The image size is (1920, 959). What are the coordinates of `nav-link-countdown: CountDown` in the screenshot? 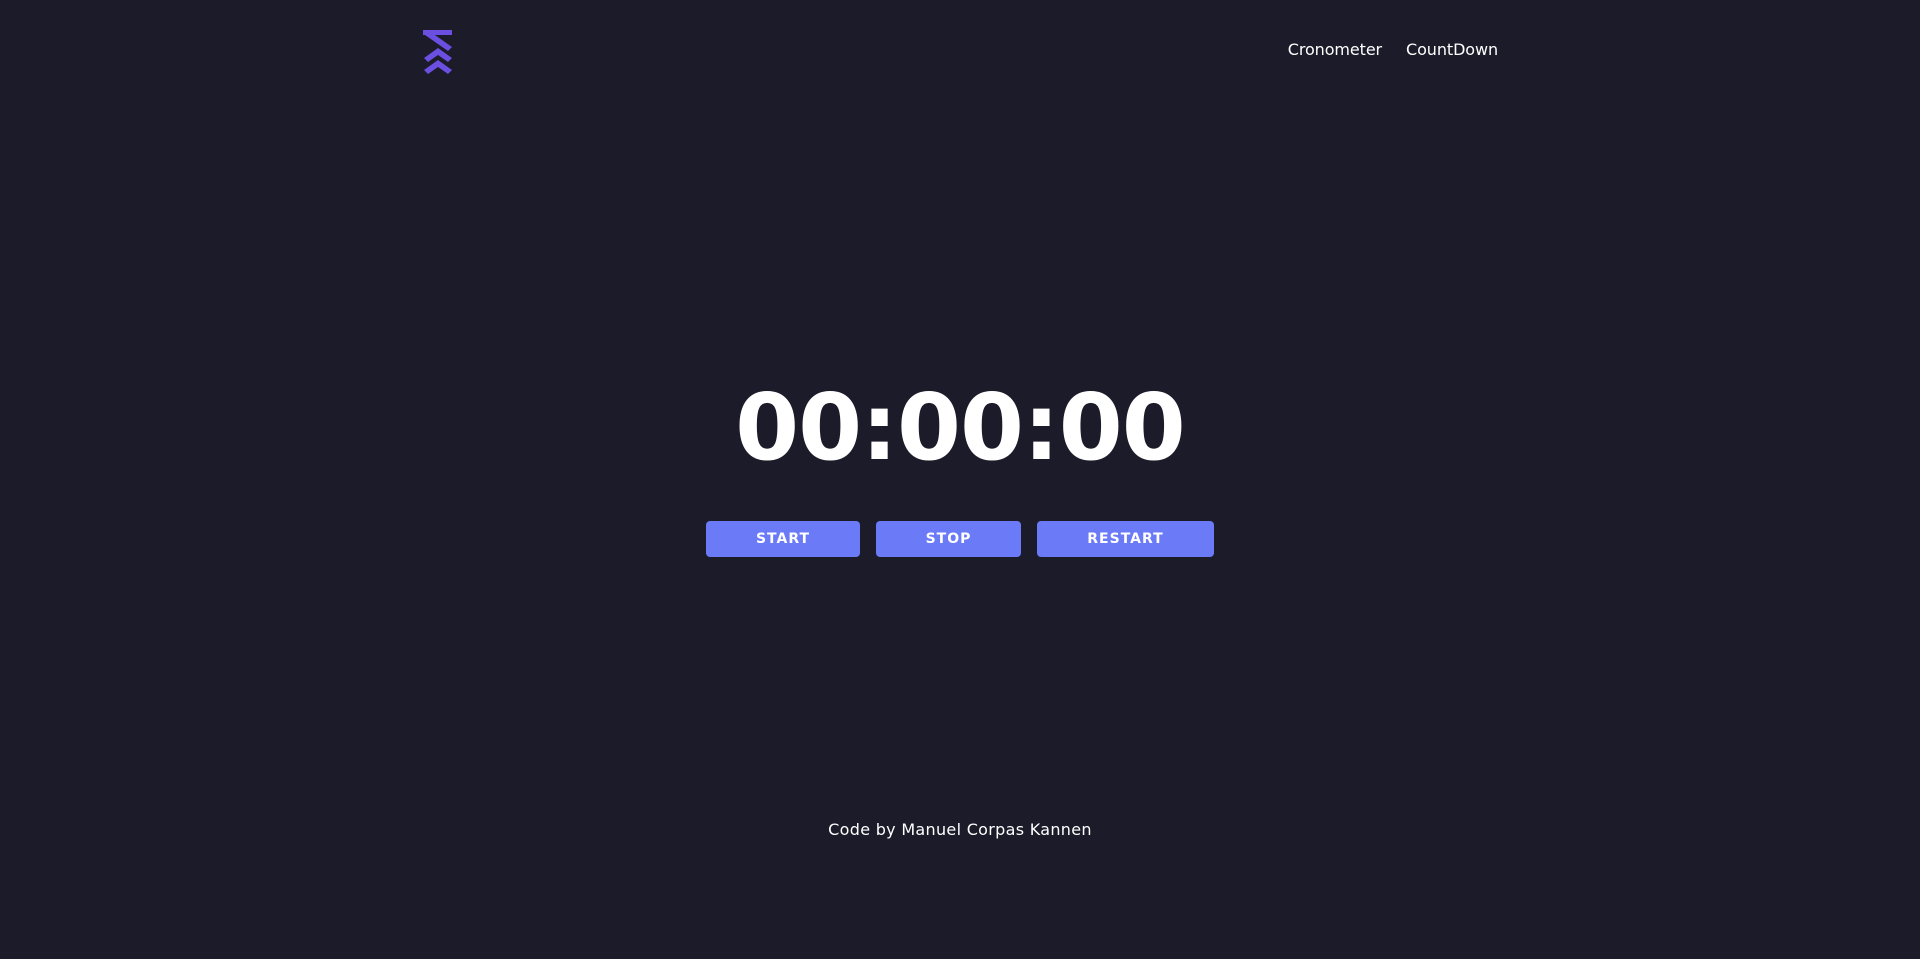 It's located at (1452, 49).